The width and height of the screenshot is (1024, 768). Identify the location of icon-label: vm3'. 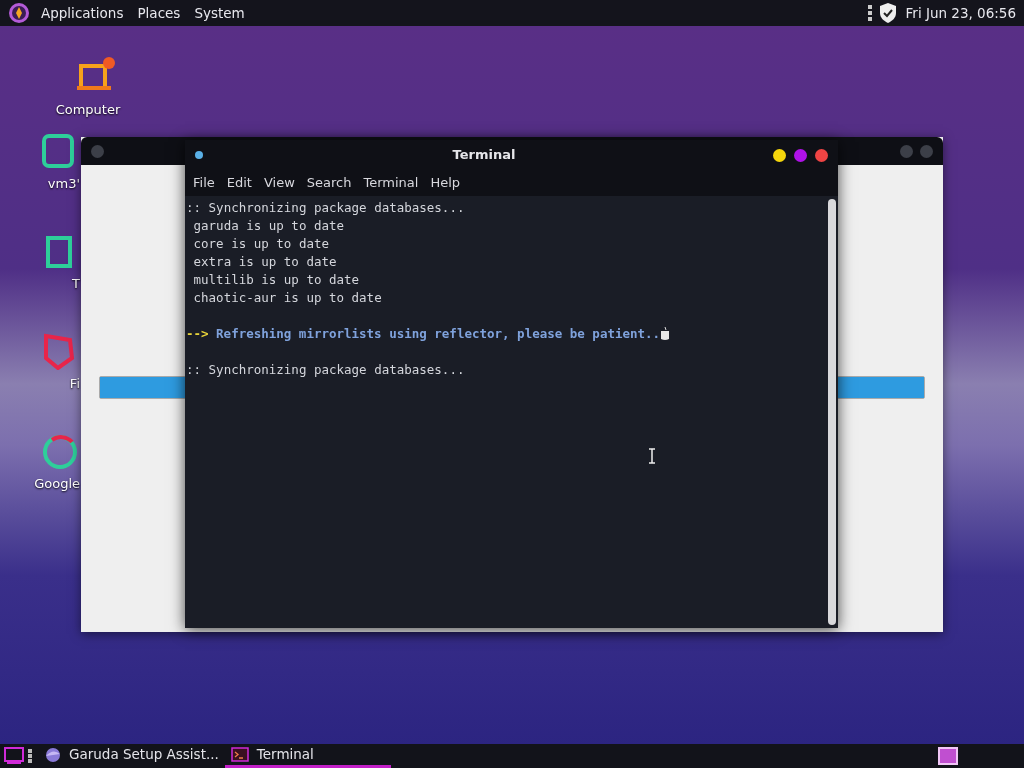
(63, 184).